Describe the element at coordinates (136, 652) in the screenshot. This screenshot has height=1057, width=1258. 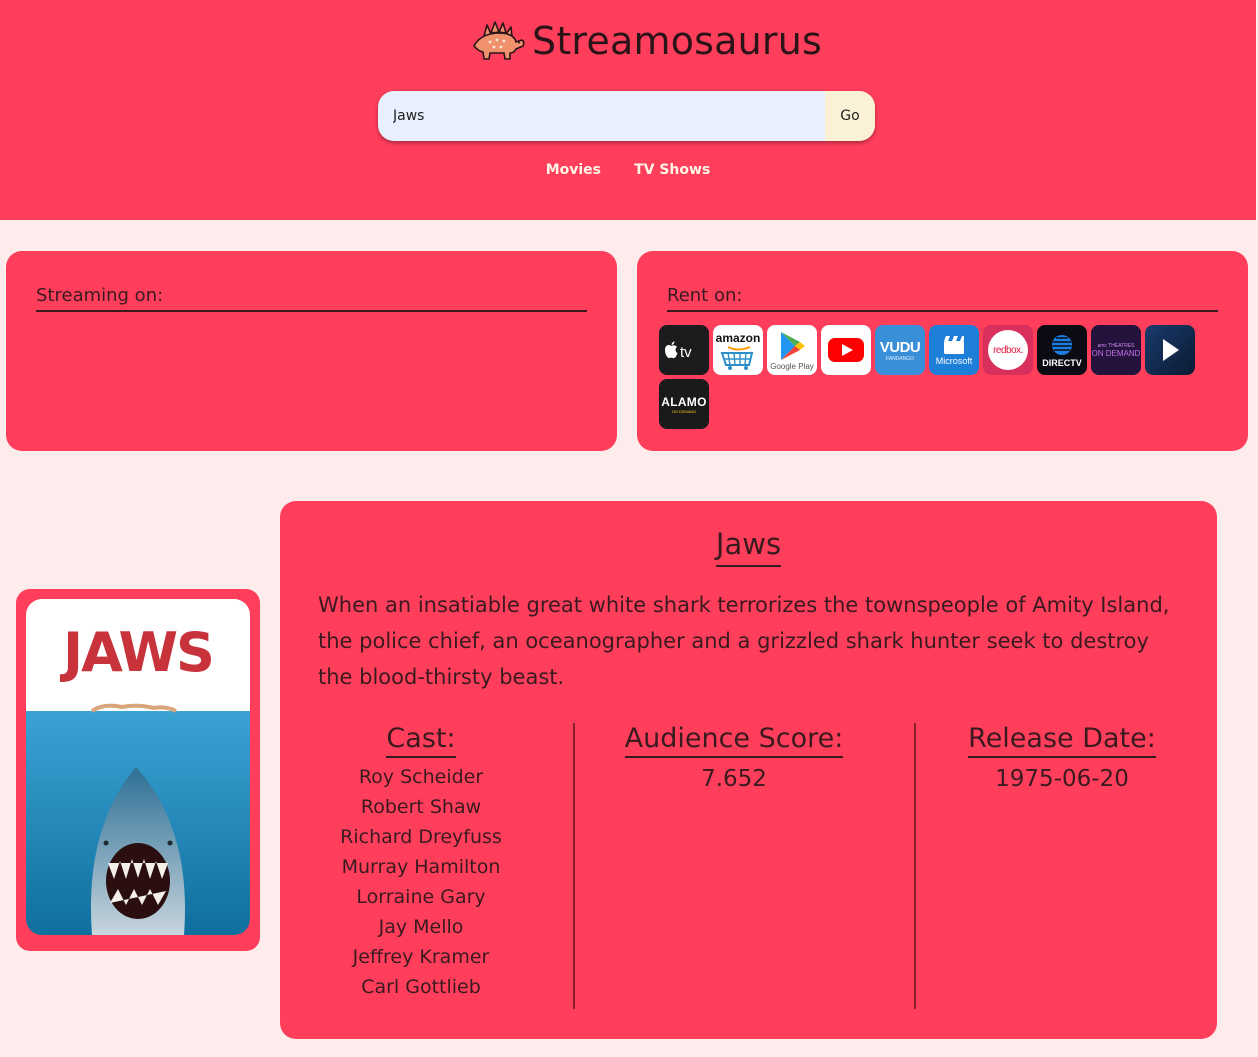
I see `poster-title: JAWS` at that location.